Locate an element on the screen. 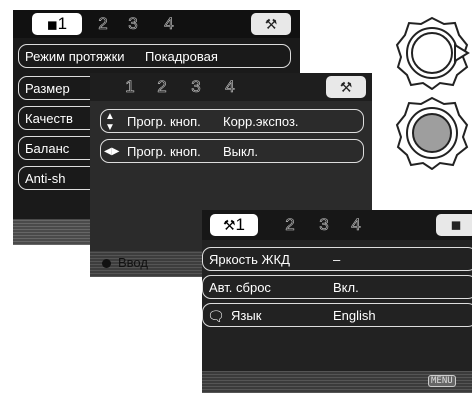  controller-dial-center-pressed is located at coordinates (432, 133).